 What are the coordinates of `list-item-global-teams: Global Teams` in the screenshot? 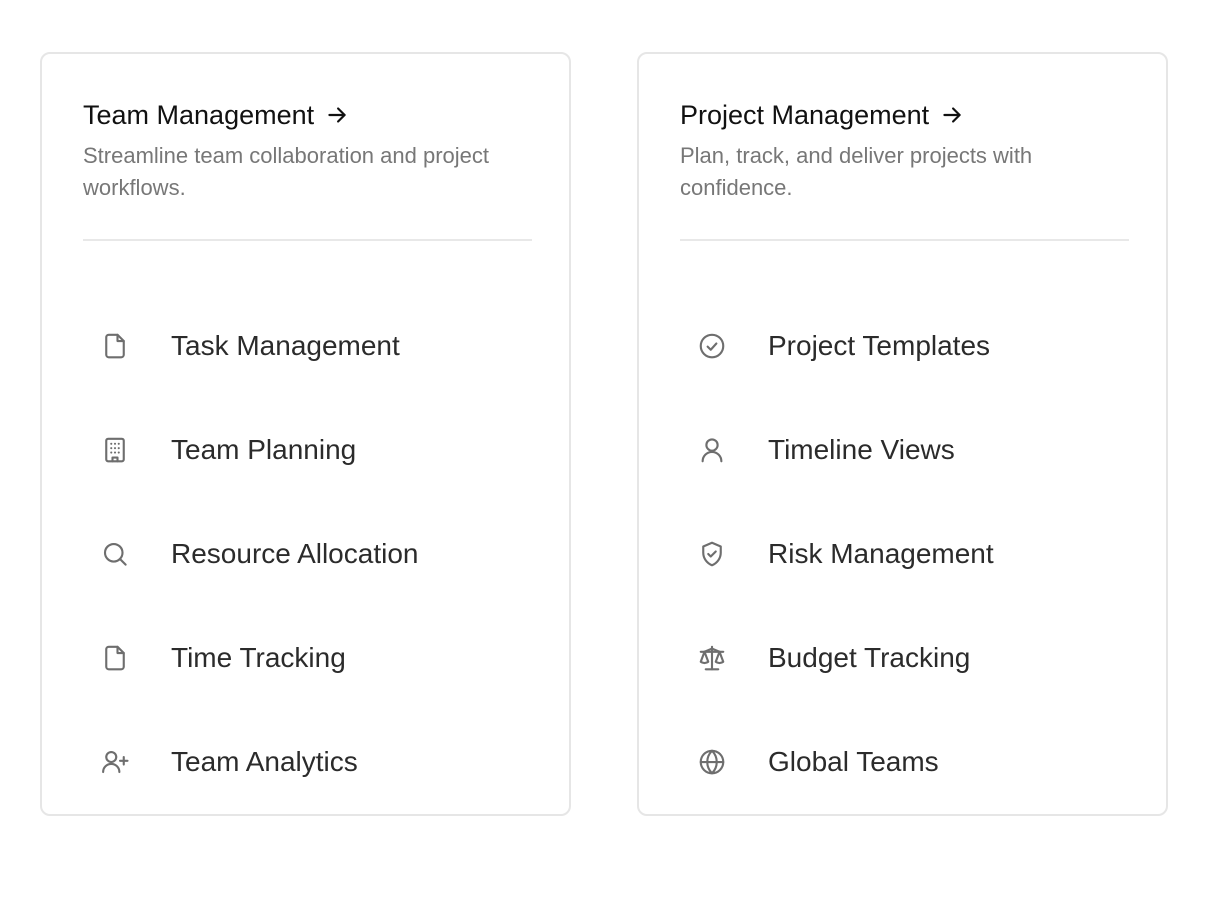 It's located at (904, 762).